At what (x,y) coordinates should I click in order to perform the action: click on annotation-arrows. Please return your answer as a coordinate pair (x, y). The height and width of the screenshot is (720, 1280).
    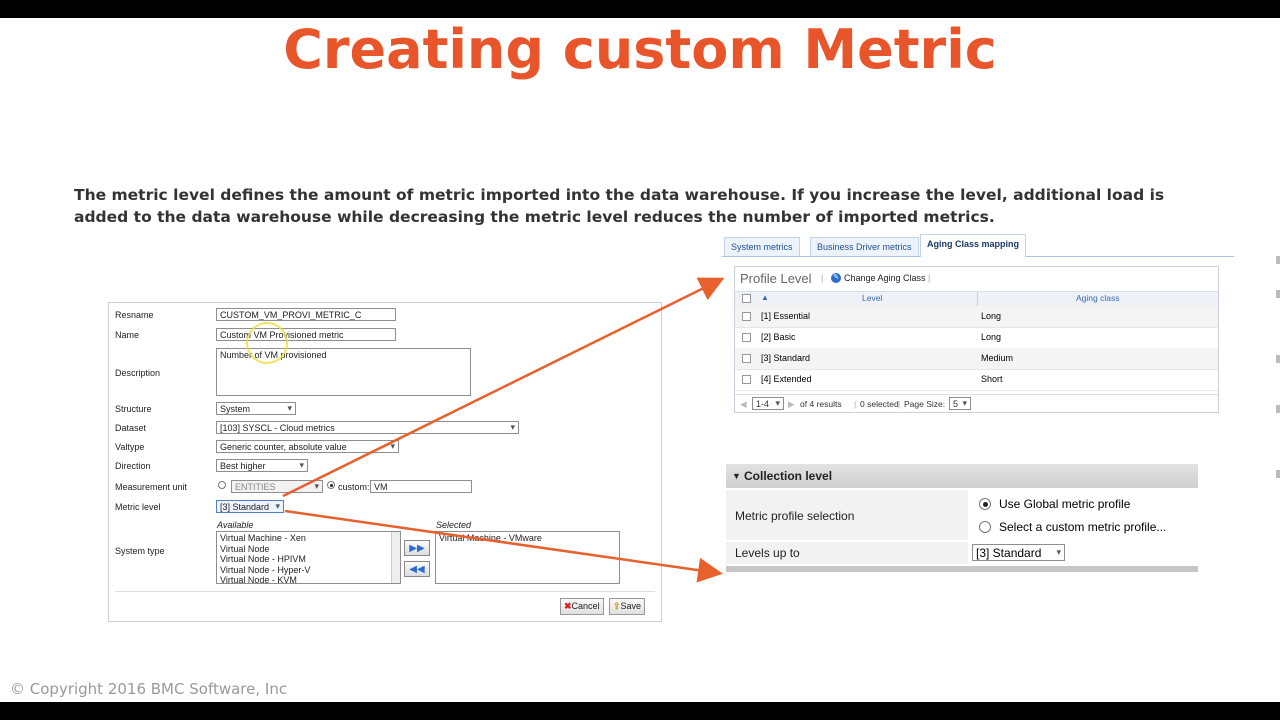
    Looking at the image, I should click on (503, 430).